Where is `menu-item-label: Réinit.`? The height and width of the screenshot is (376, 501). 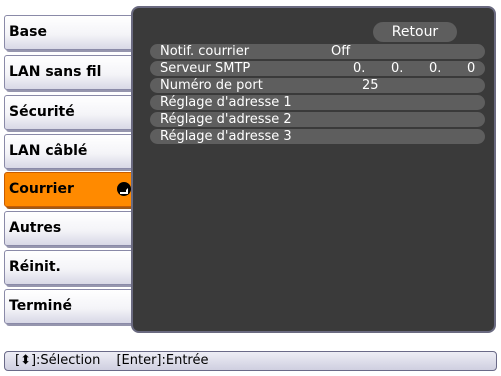 menu-item-label: Réinit. is located at coordinates (35, 267).